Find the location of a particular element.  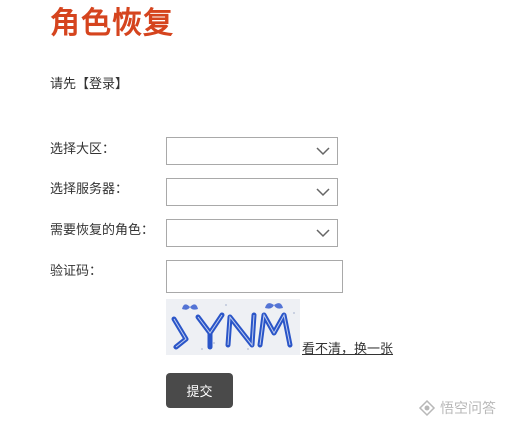

captcha-graphic is located at coordinates (233, 327).